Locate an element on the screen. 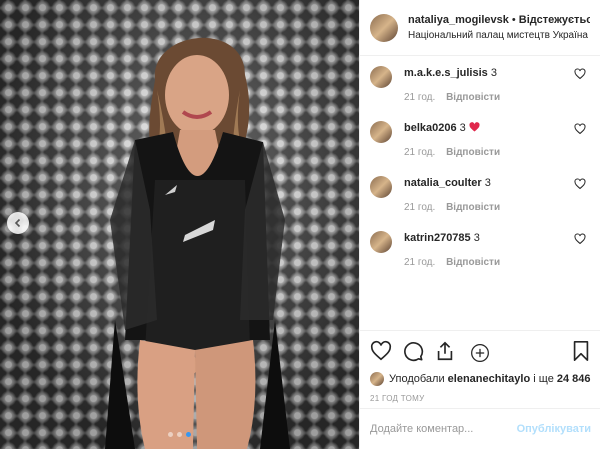 This screenshot has height=449, width=600. chevron-left-icon is located at coordinates (17, 223).